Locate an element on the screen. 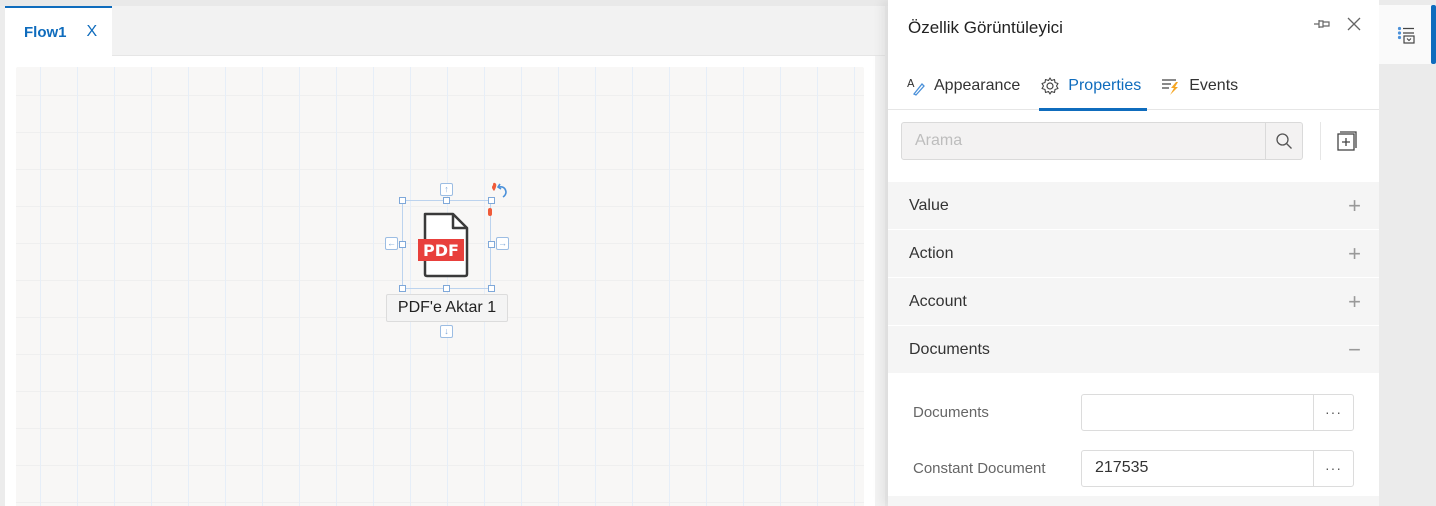 The width and height of the screenshot is (1436, 506). resize-handle-se is located at coordinates (491, 288).